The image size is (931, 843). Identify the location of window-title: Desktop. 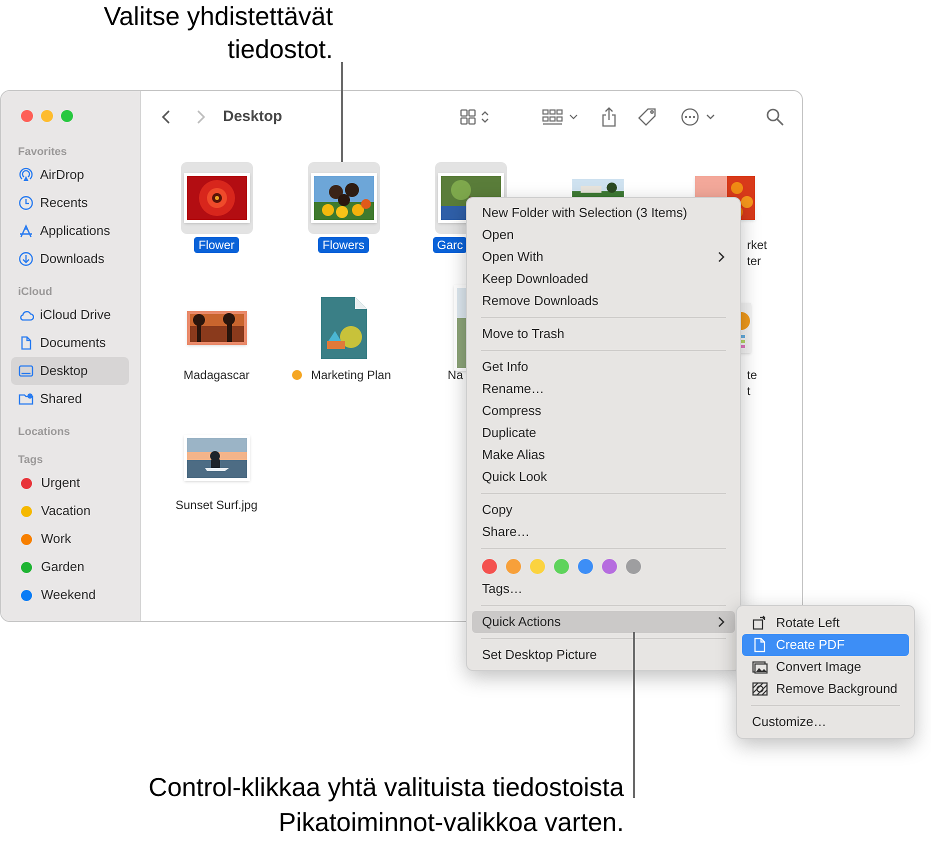
(252, 116).